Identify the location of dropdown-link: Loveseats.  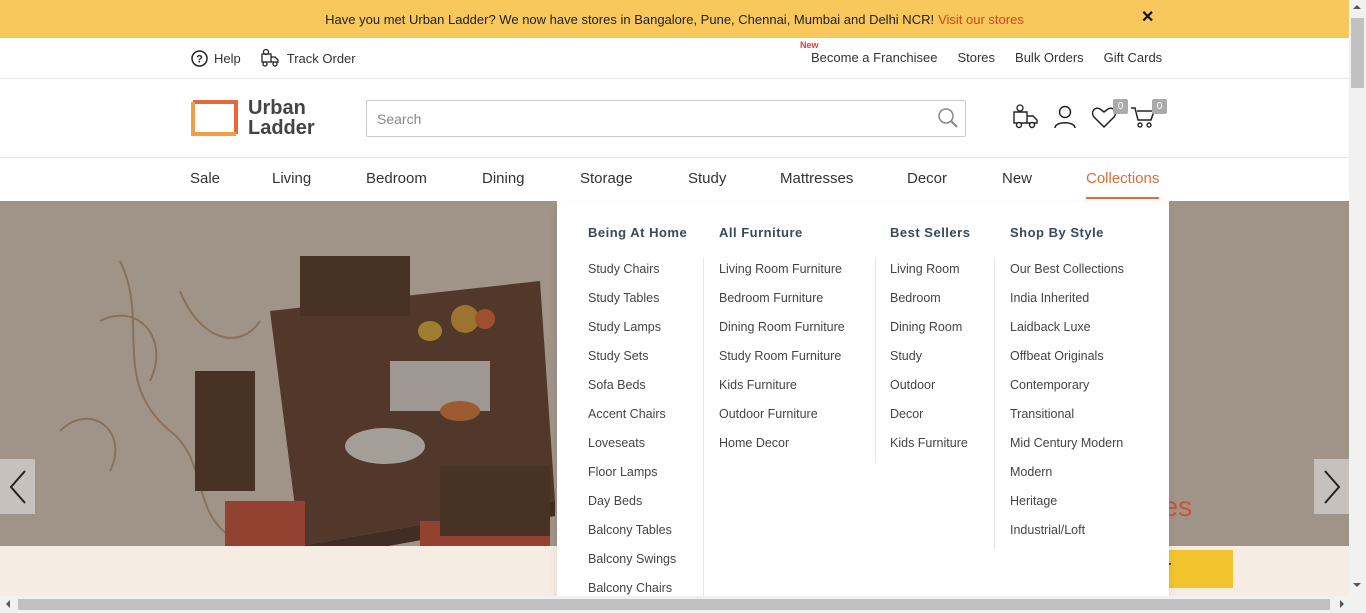
(637, 450).